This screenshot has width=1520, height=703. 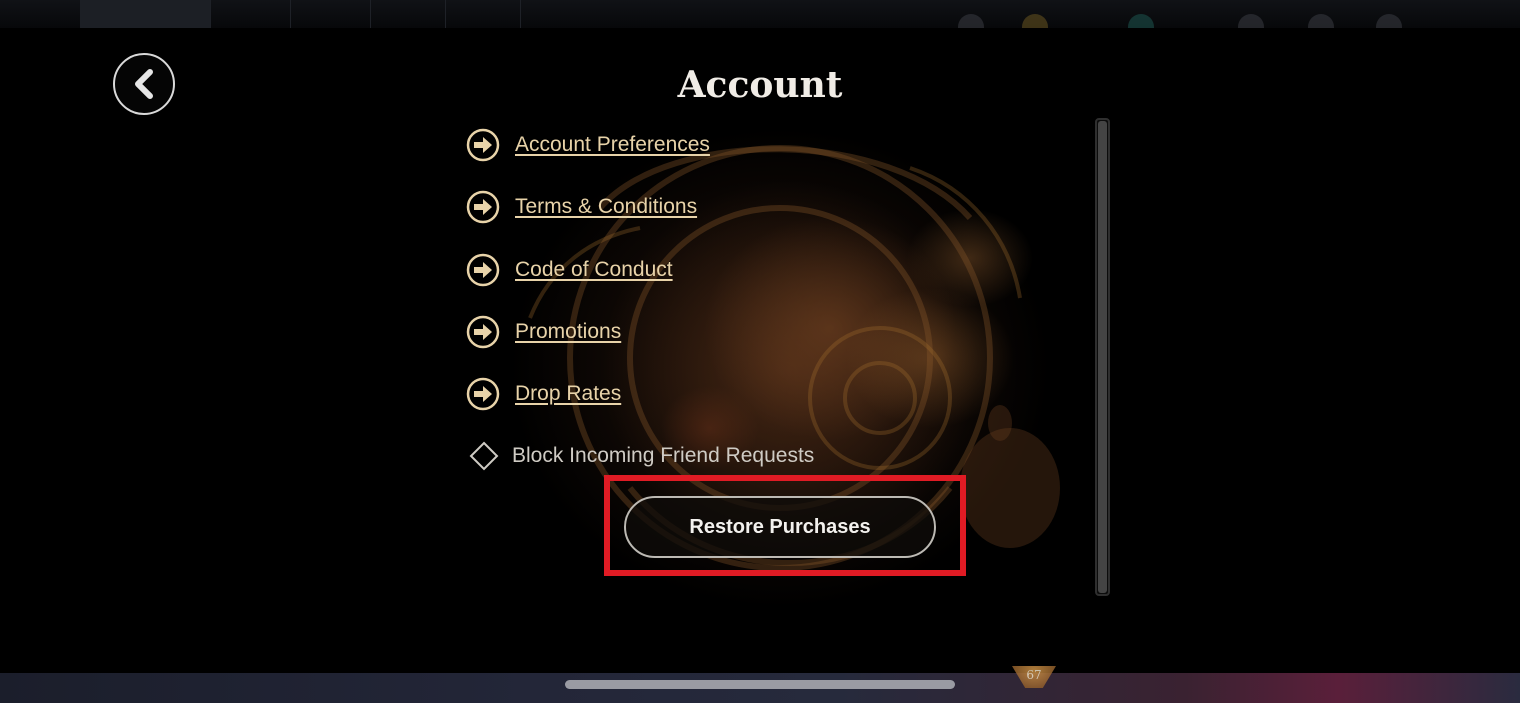 I want to click on gem-icon, so click(x=1141, y=21).